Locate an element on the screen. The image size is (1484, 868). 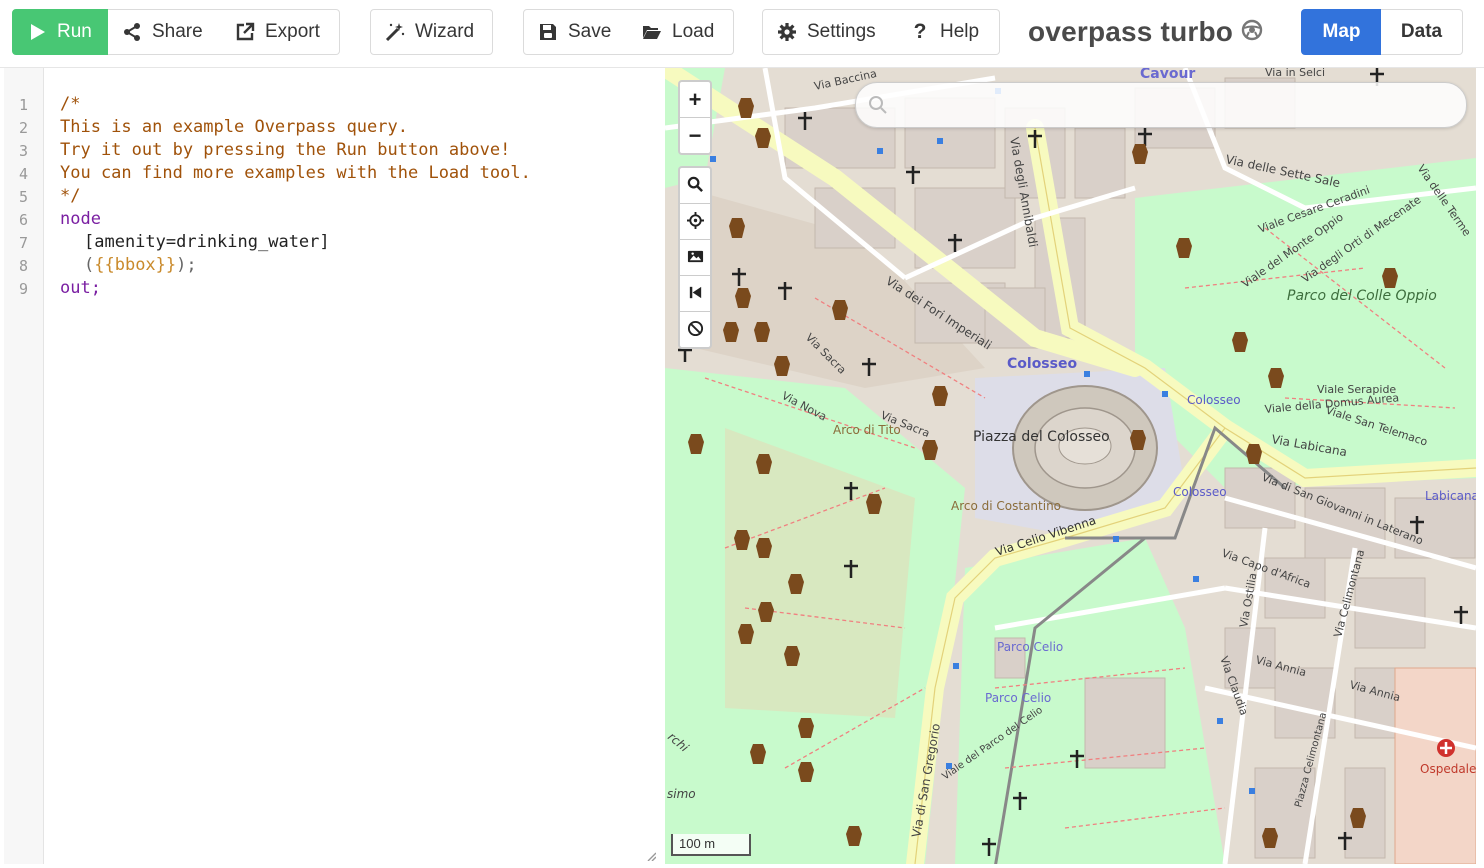
zoom-in-button: + is located at coordinates (695, 100).